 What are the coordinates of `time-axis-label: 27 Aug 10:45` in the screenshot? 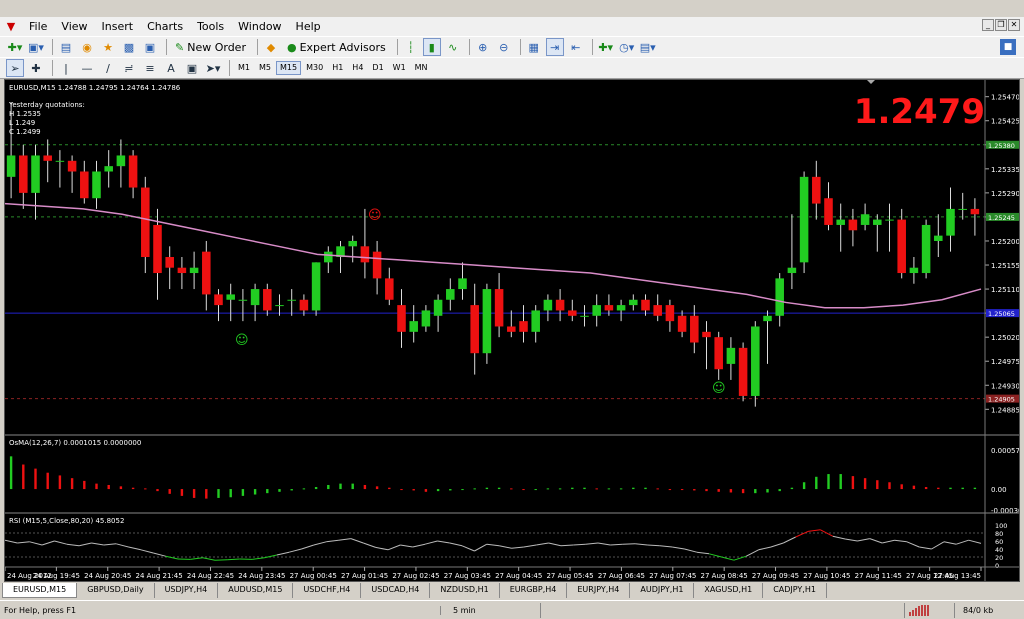 It's located at (826, 576).